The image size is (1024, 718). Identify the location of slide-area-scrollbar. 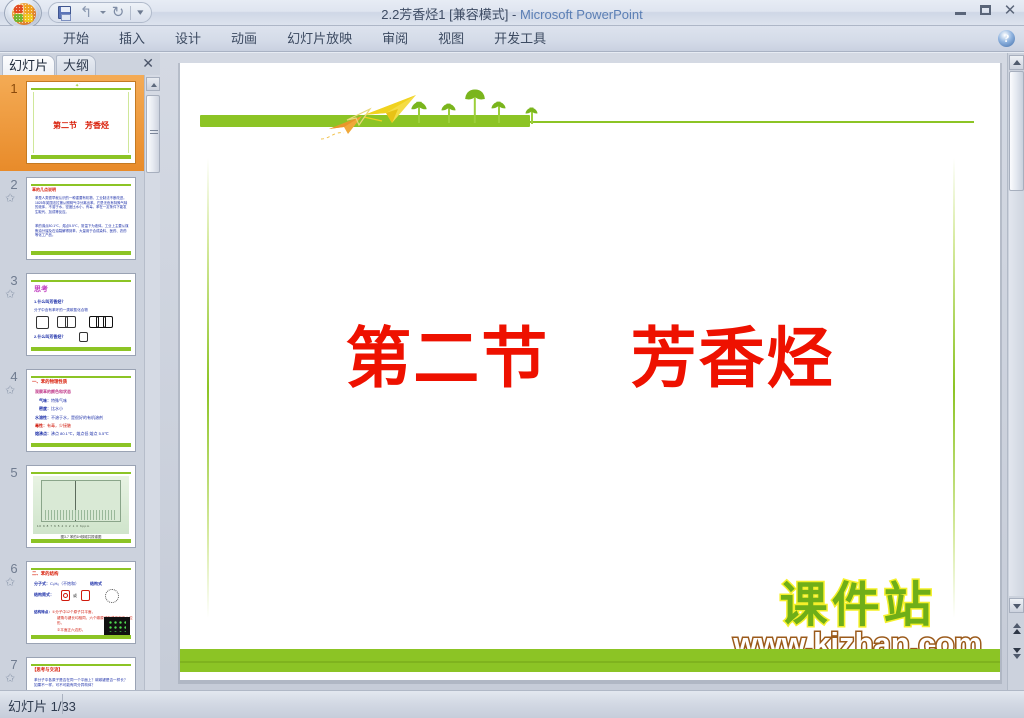
(1015, 371).